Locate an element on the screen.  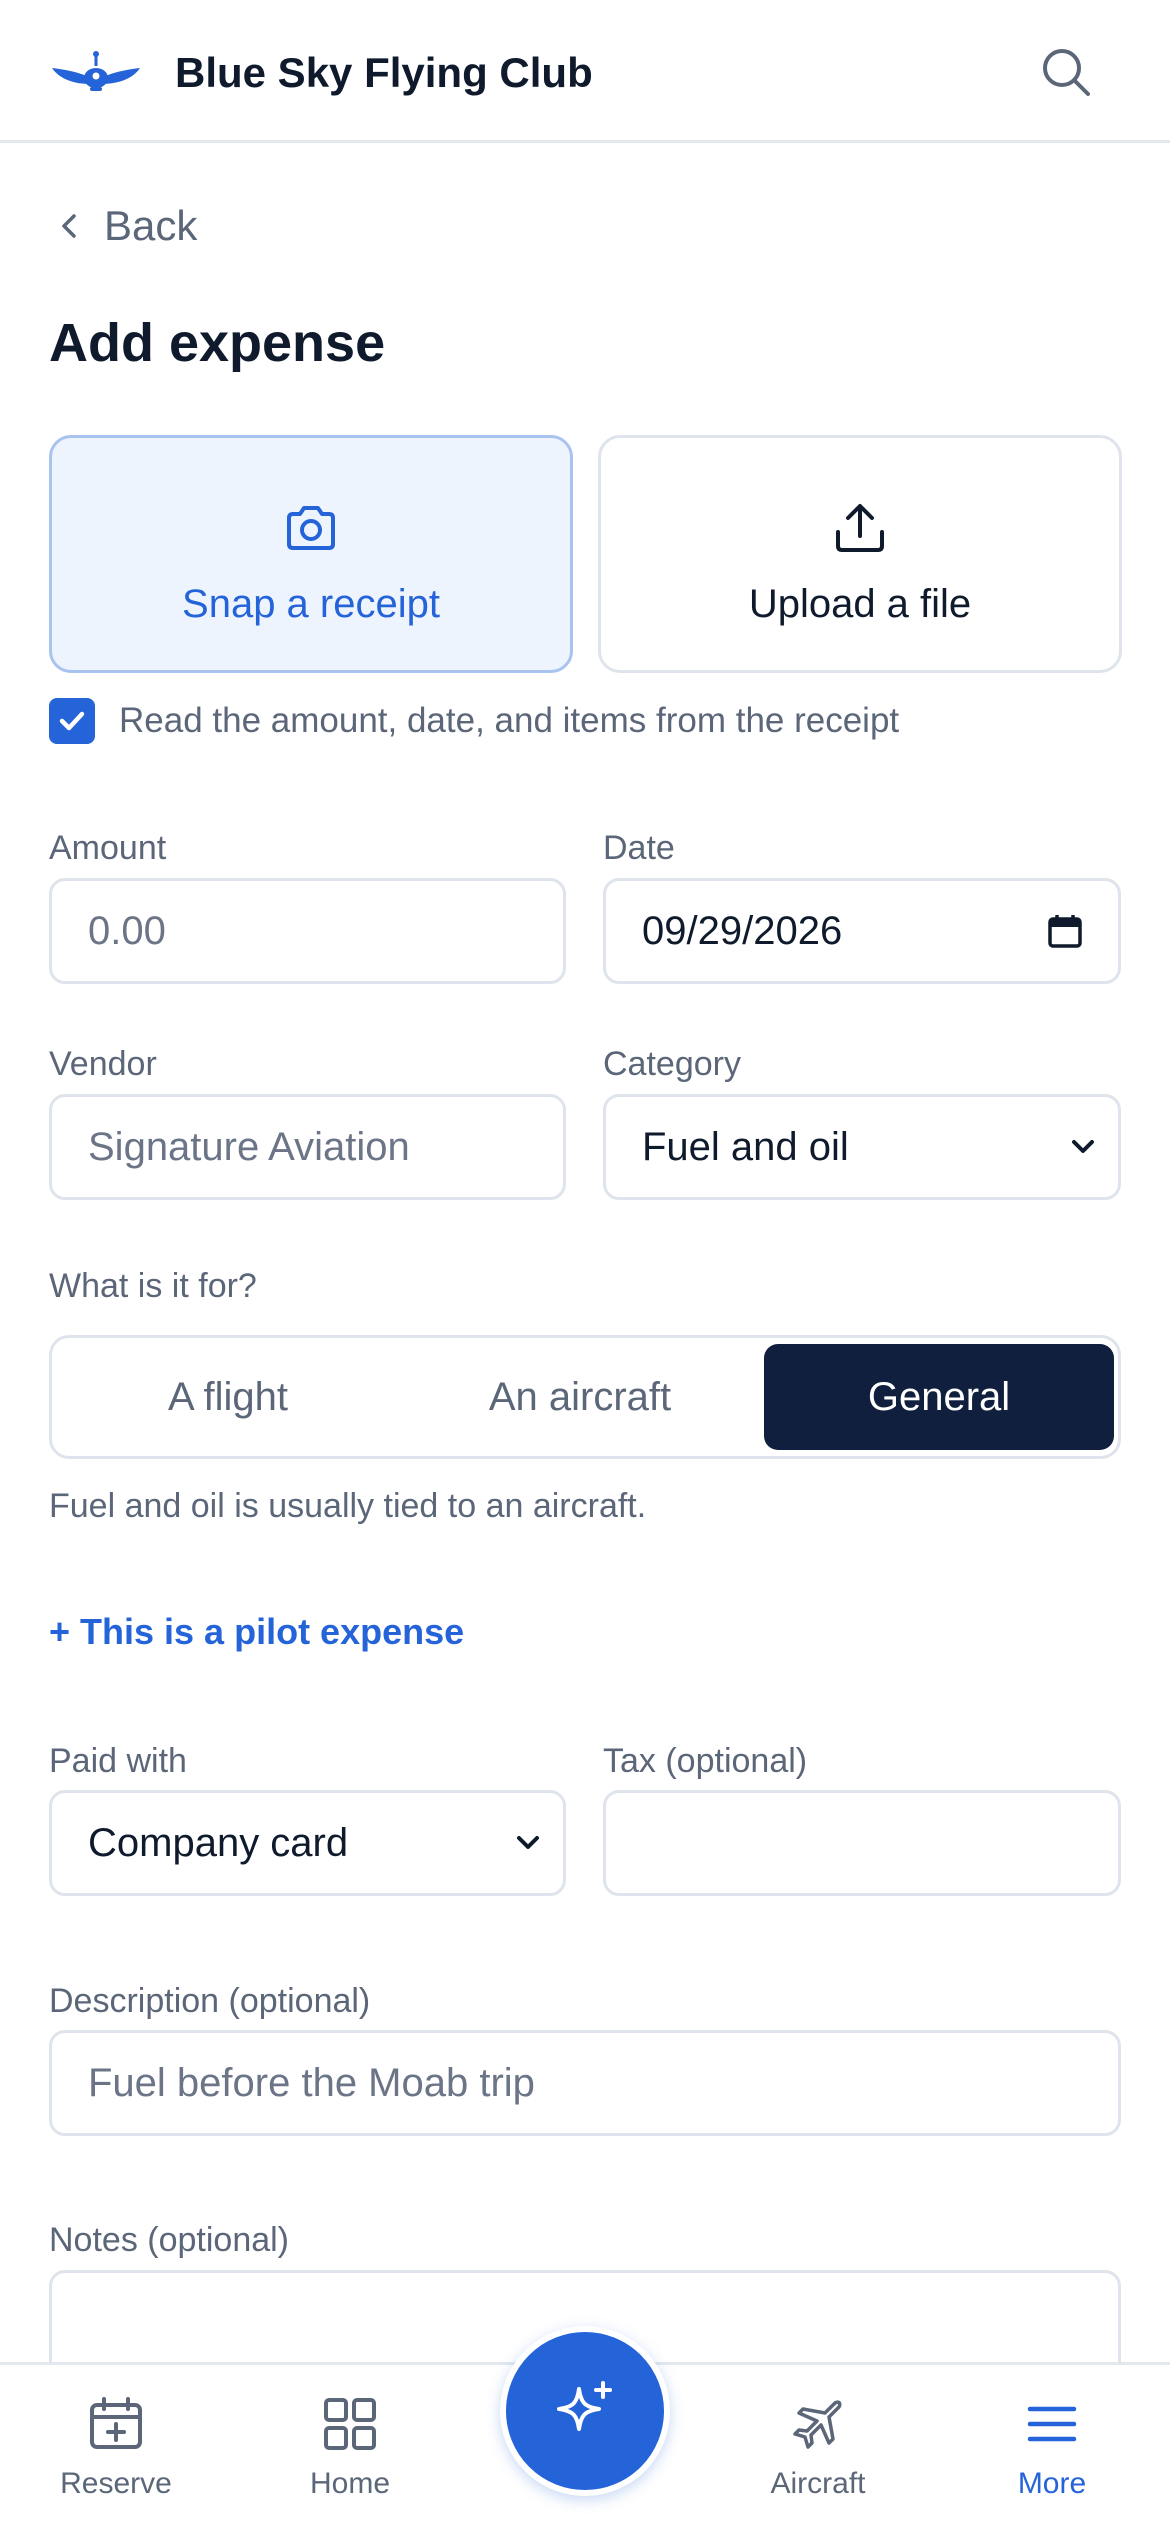
tab-aircraft-label: Aircraft is located at coordinates (818, 2483).